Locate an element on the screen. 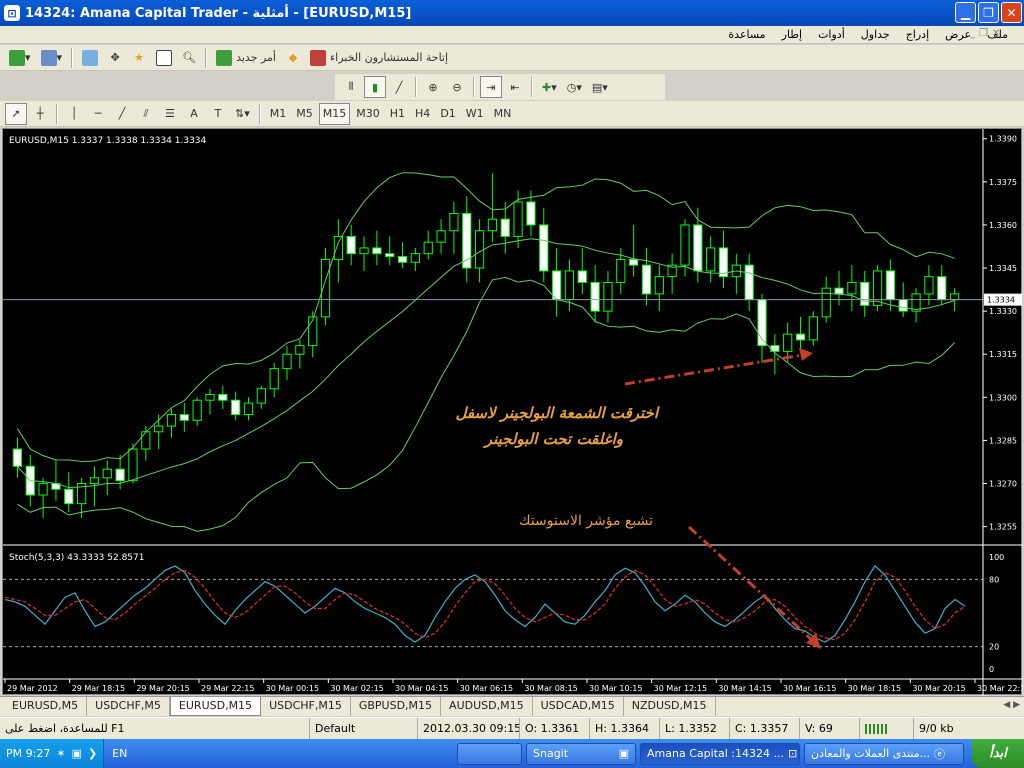 The width and height of the screenshot is (1024, 768). line-chart-button: ╱ is located at coordinates (399, 87).